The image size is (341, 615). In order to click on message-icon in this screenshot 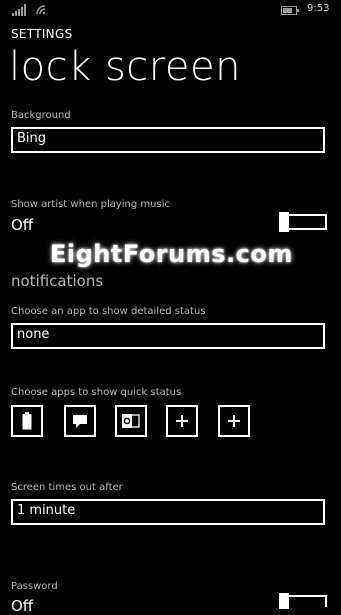, I will do `click(80, 421)`.